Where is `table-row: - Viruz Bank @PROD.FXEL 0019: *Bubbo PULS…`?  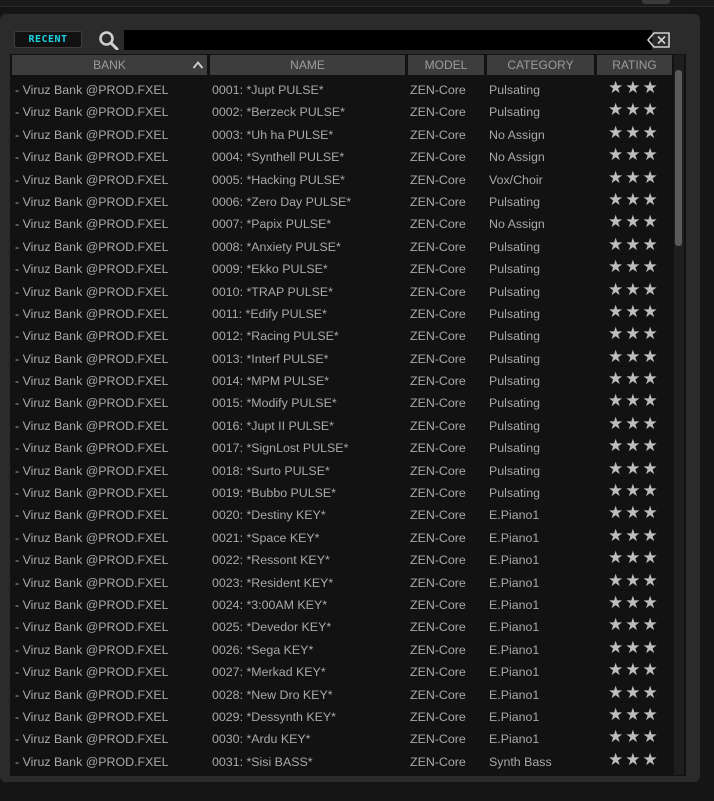
table-row: - Viruz Bank @PROD.FXEL 0019: *Bubbo PULS… is located at coordinates (341, 492).